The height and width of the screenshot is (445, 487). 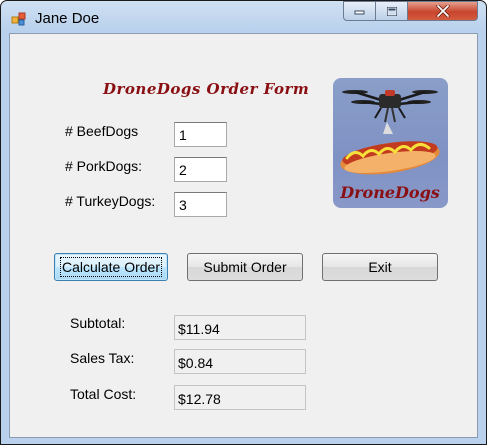 I want to click on maximize-button, so click(x=392, y=11).